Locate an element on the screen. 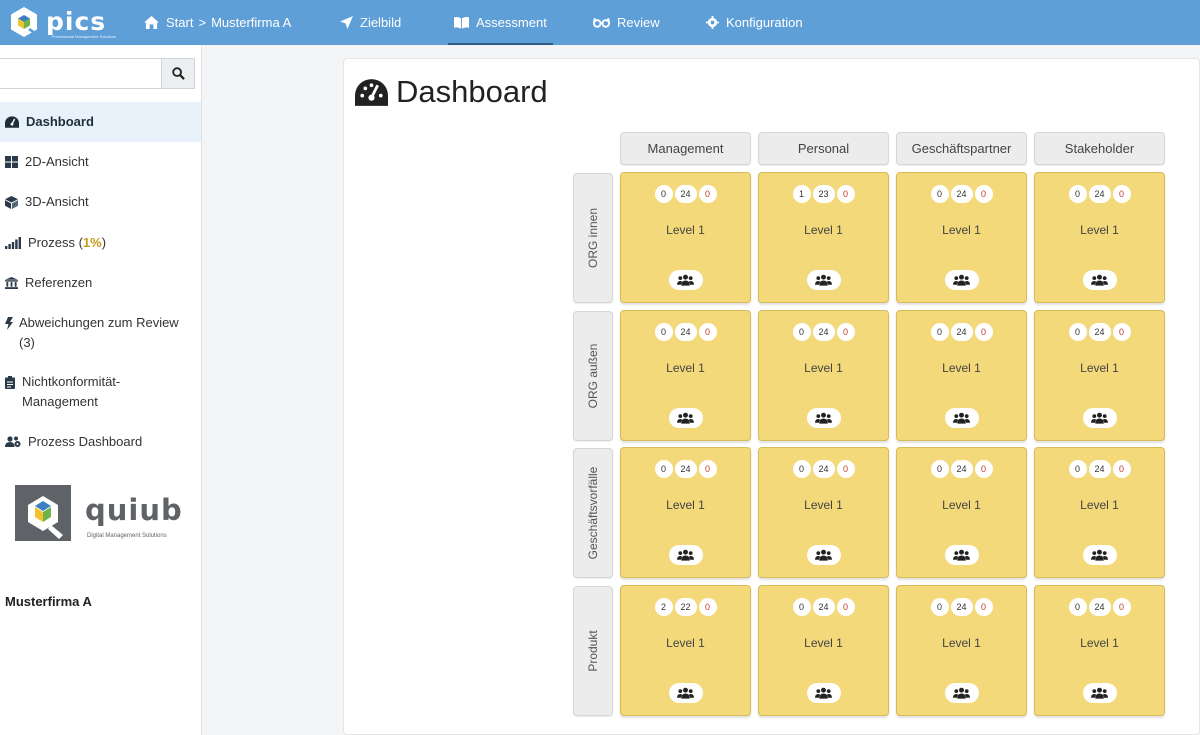 The width and height of the screenshot is (1200, 735). row-header-org-aussen: ORG außen is located at coordinates (593, 376).